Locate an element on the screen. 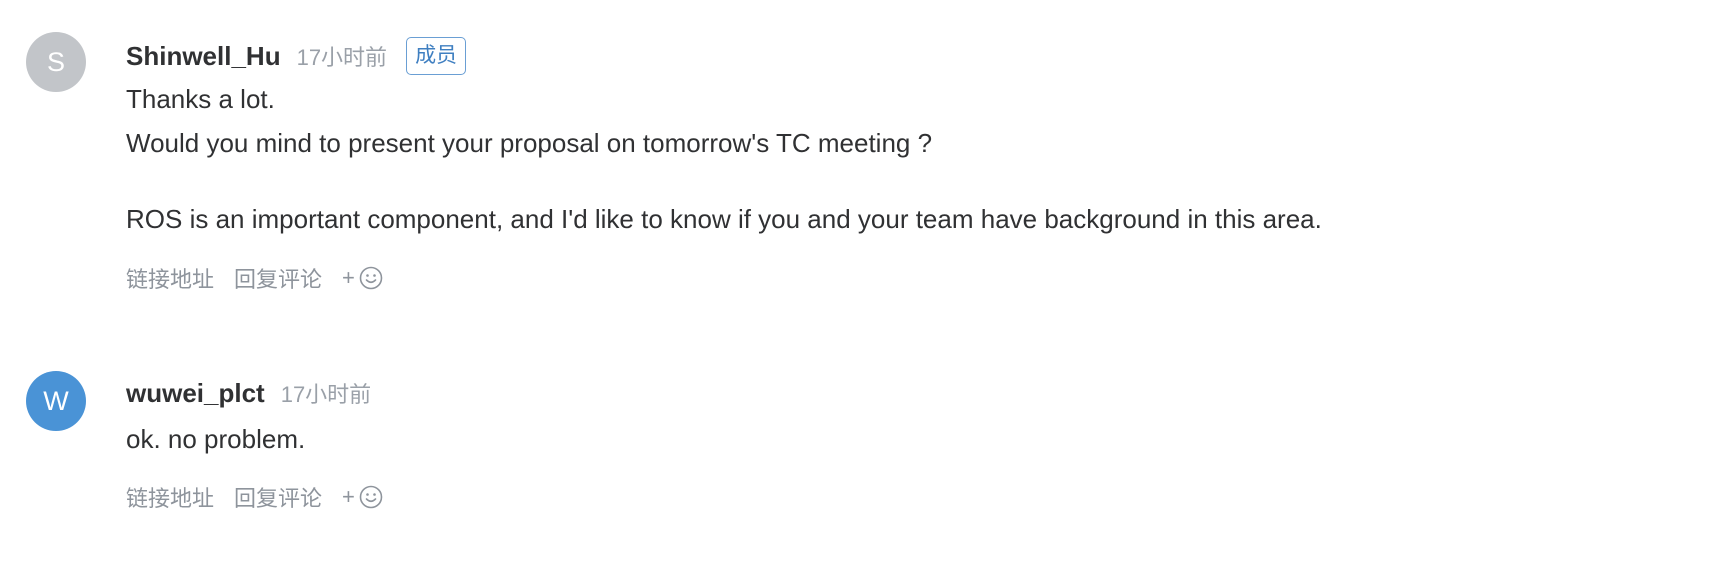 The width and height of the screenshot is (1720, 562). author-name: Shinwell_Hu is located at coordinates (203, 56).